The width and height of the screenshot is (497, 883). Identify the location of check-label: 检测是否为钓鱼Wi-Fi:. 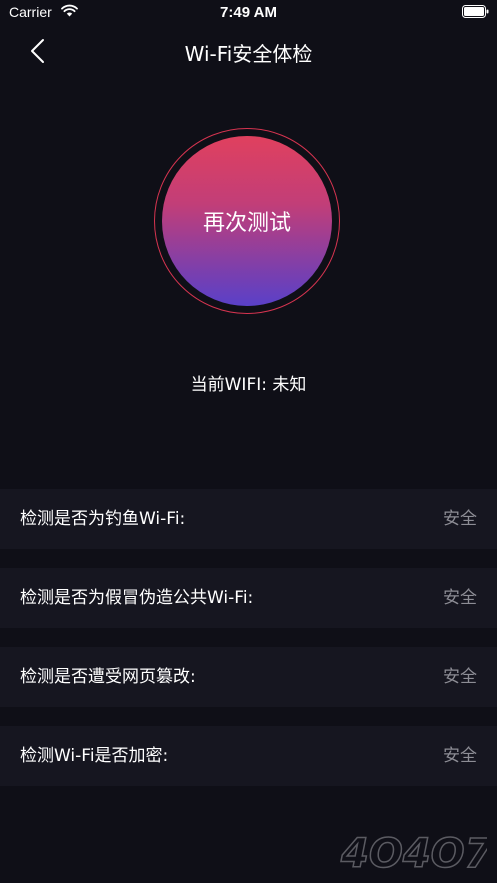
(103, 519).